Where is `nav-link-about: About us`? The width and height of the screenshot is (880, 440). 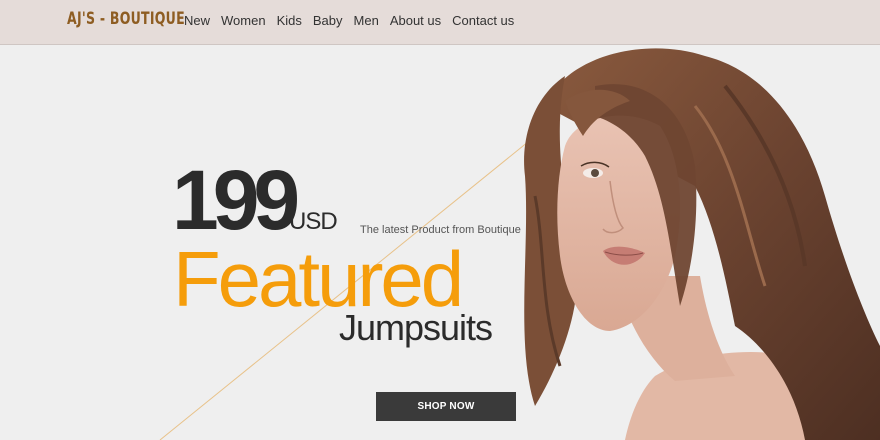
nav-link-about: About us is located at coordinates (415, 20).